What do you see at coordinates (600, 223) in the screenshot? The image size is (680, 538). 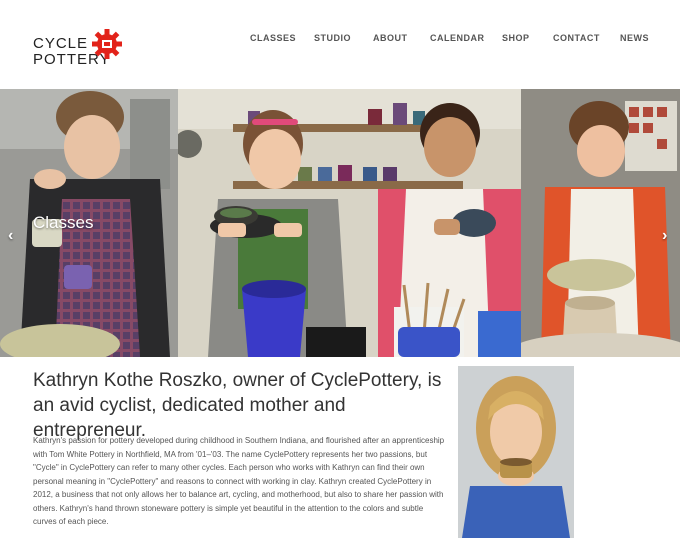 I see `hero-photo-boy-at-wheel` at bounding box center [600, 223].